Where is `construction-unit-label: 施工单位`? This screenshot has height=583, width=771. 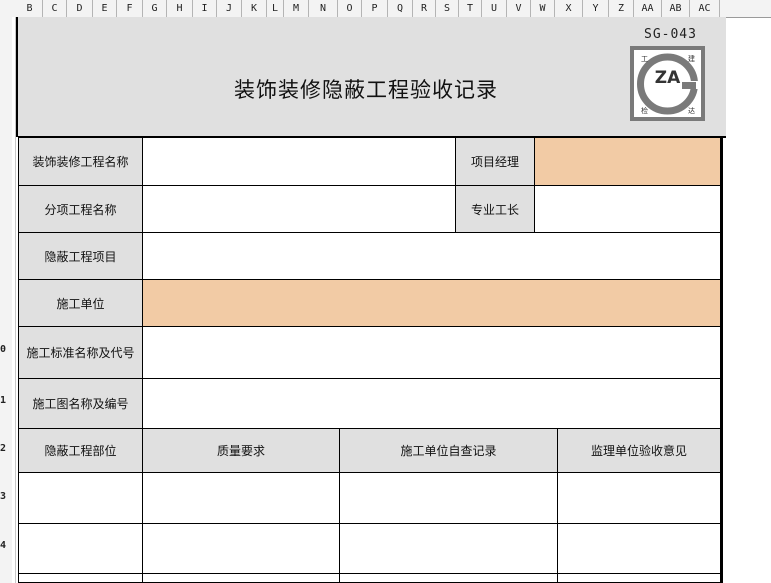 construction-unit-label: 施工单位 is located at coordinates (80, 303).